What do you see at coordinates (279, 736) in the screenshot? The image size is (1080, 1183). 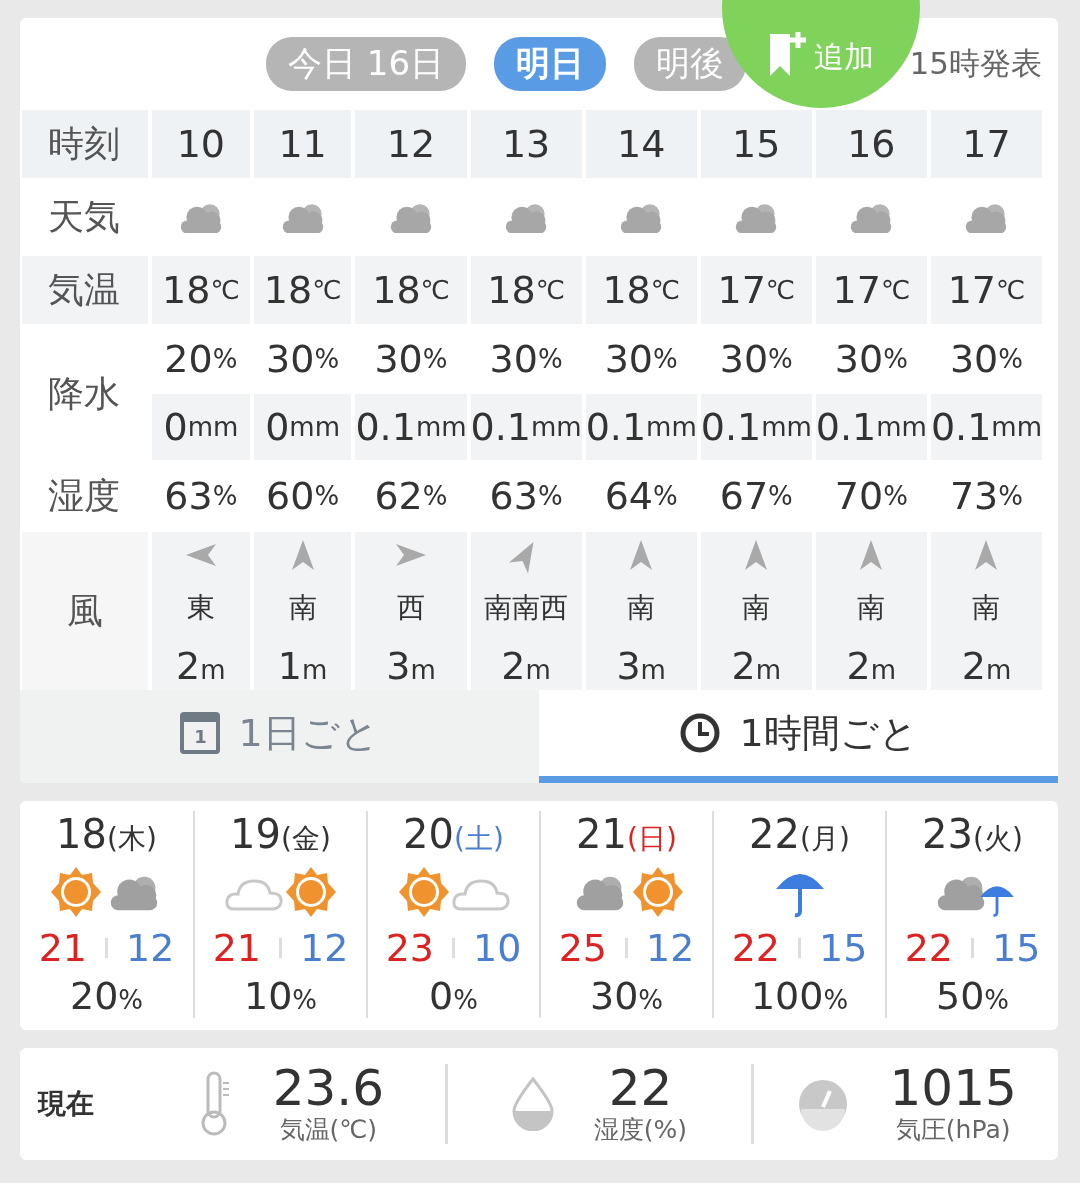 I see `view-tab: 1 1日ごと` at bounding box center [279, 736].